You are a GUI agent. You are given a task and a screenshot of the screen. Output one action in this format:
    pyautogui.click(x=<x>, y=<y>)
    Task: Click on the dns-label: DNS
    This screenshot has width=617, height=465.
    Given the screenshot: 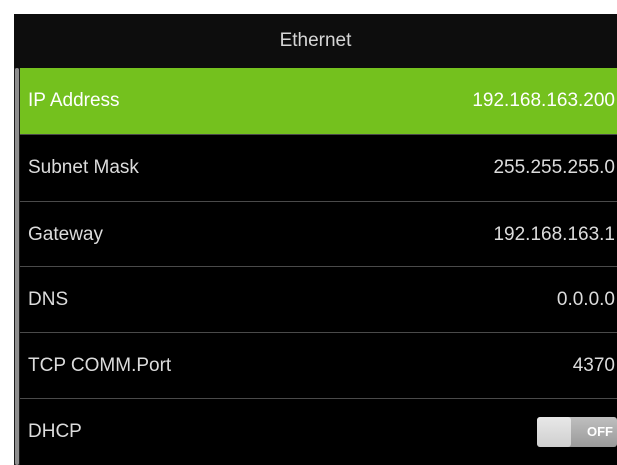 What is the action you would take?
    pyautogui.click(x=48, y=299)
    